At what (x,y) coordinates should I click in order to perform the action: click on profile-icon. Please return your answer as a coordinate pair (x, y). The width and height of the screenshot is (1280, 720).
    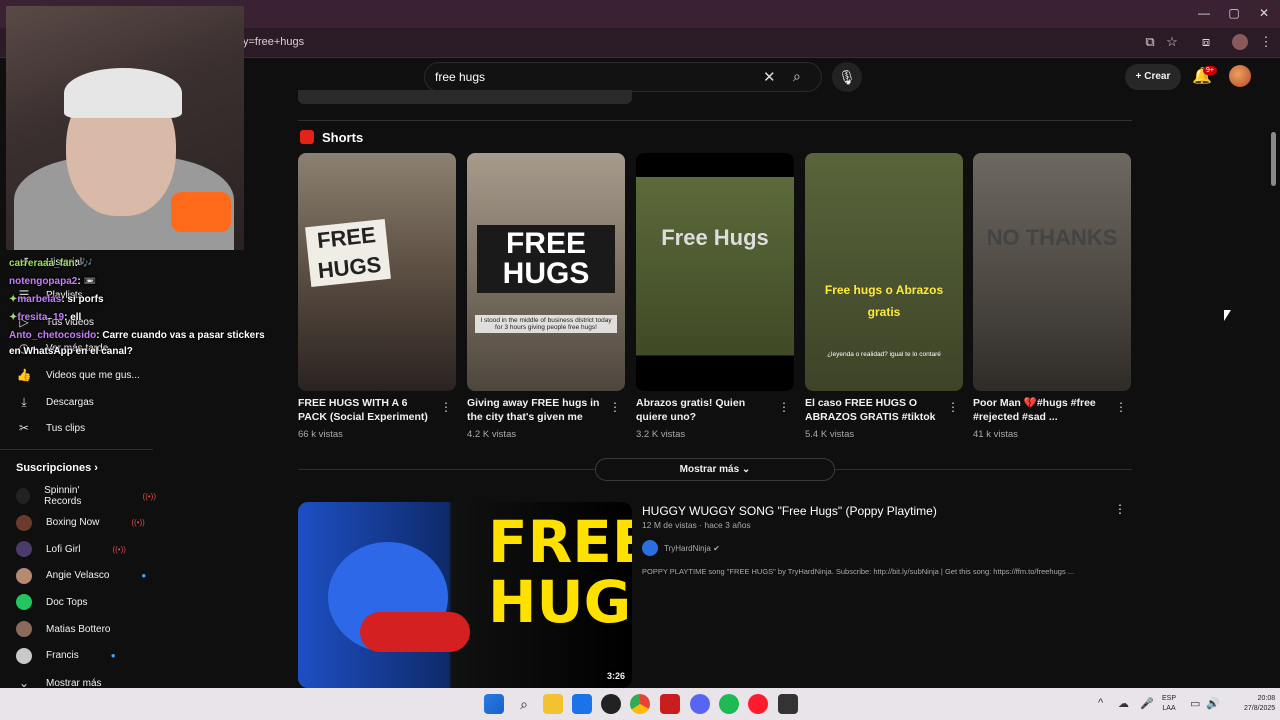
    Looking at the image, I should click on (1240, 42).